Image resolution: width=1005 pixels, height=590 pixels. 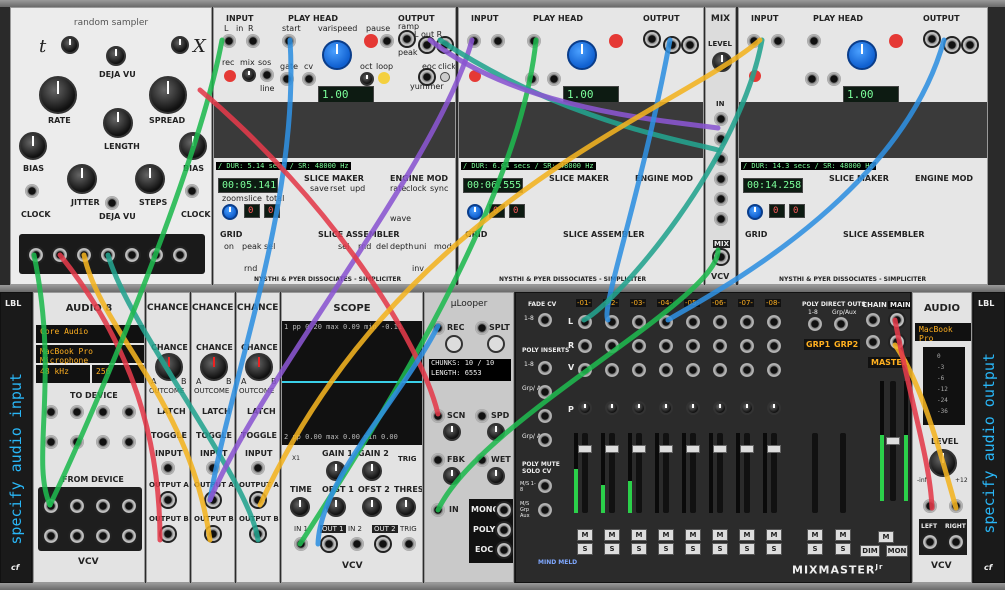 What do you see at coordinates (77, 536) in the screenshot?
I see `from-device-6-jack` at bounding box center [77, 536].